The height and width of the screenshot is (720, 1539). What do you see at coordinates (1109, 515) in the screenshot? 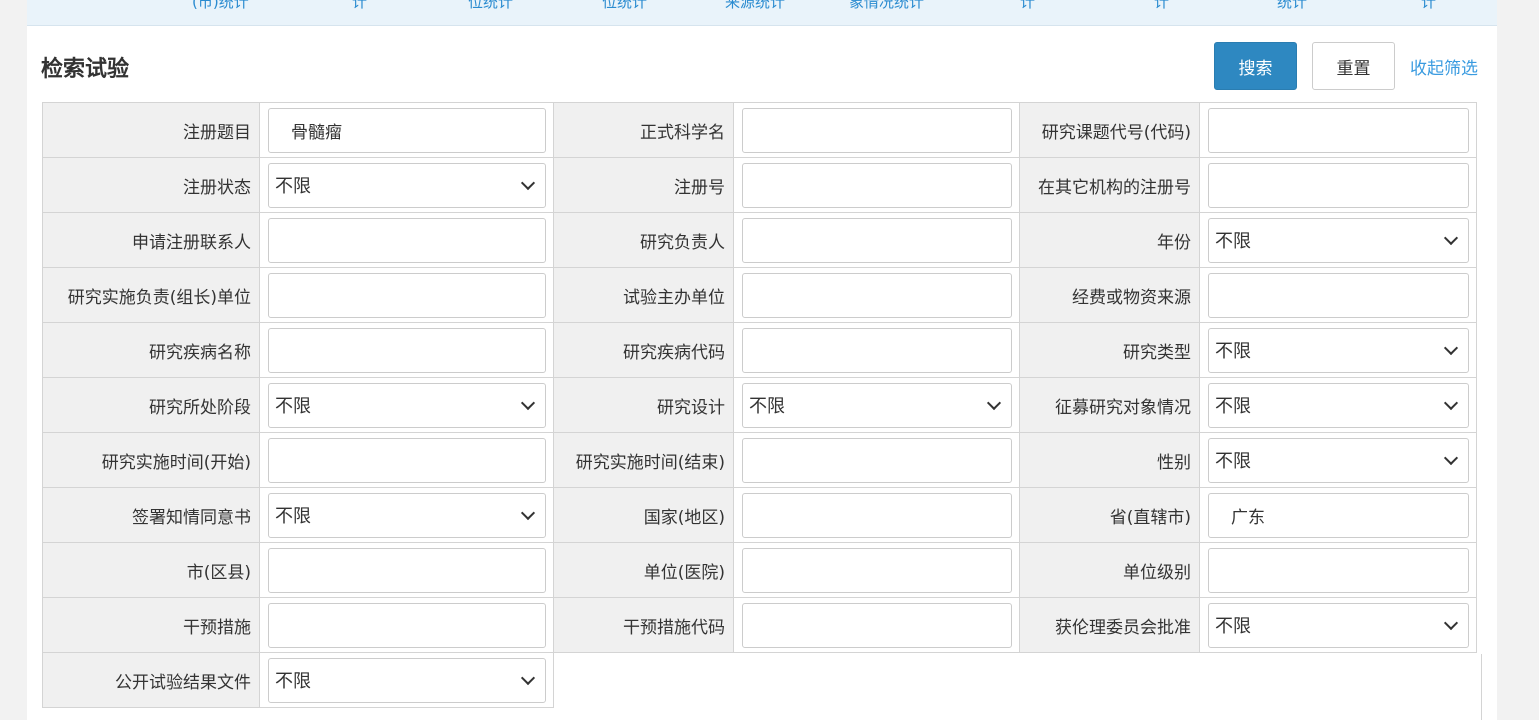
I see `field-label: 省(直辖市)` at bounding box center [1109, 515].